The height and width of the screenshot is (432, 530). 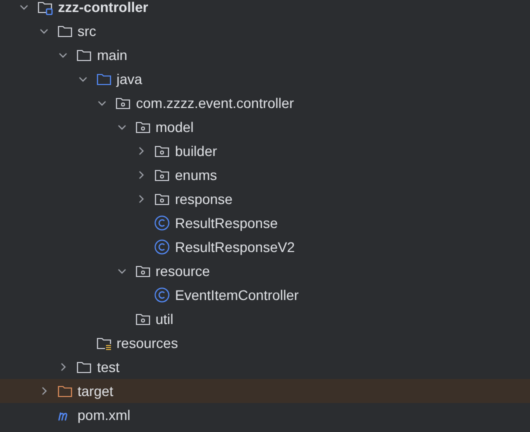 What do you see at coordinates (265, 367) in the screenshot?
I see `tree-row: test` at bounding box center [265, 367].